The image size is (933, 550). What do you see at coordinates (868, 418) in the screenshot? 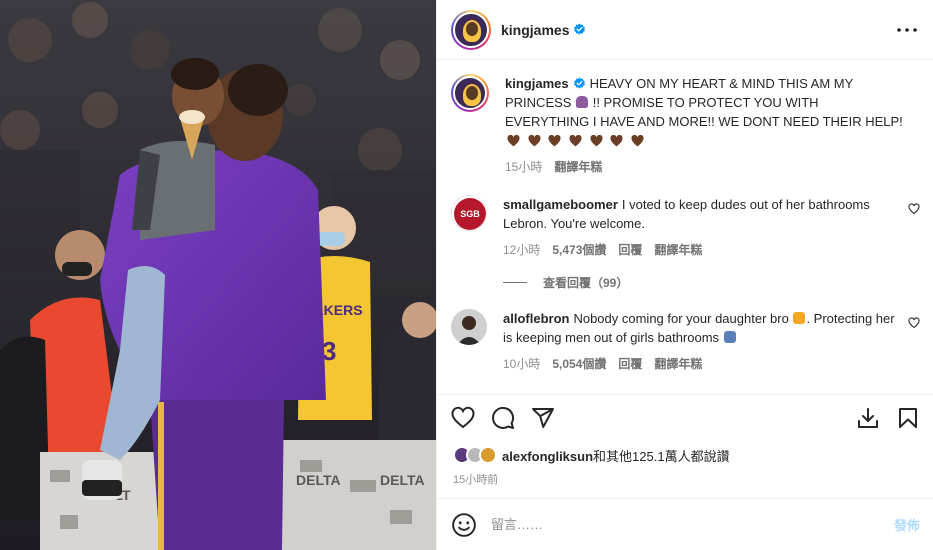
I see `download-icon` at bounding box center [868, 418].